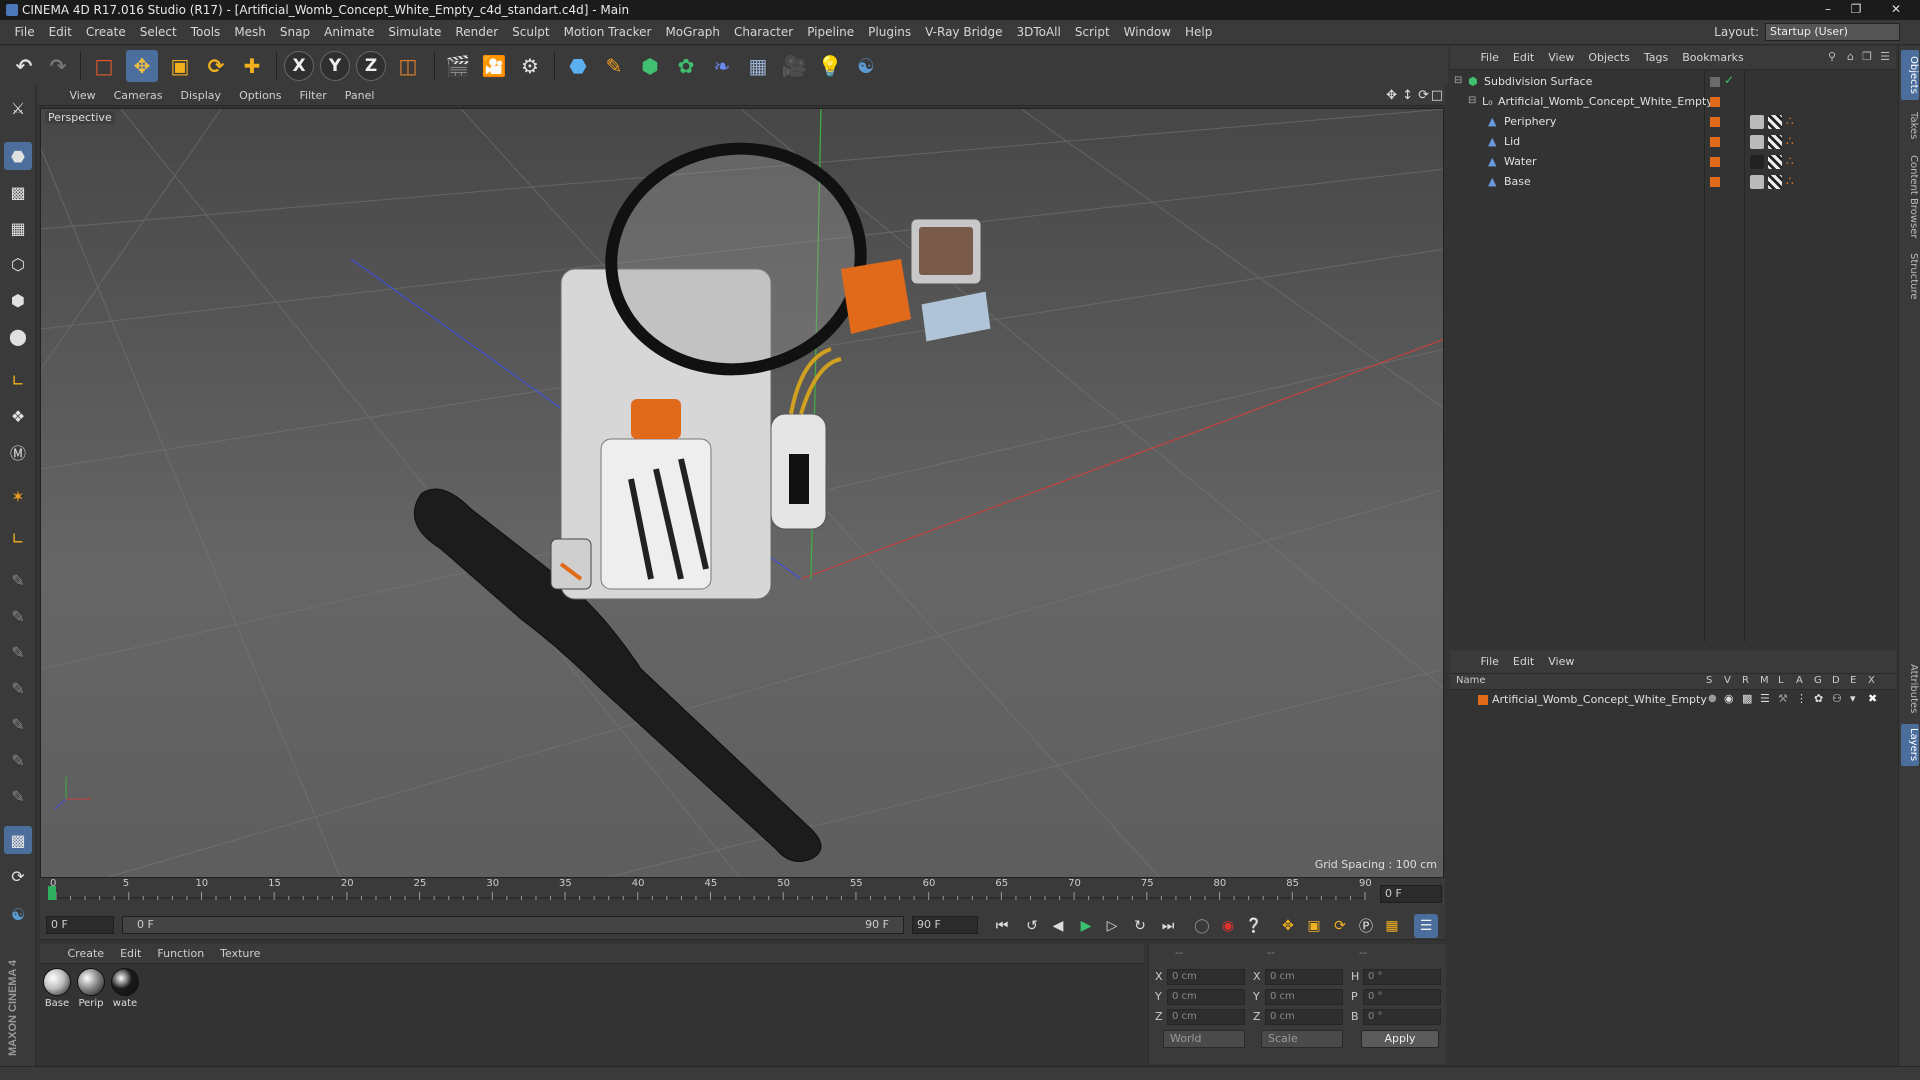 The width and height of the screenshot is (1920, 1080). I want to click on record-pla-icon: ▦, so click(1392, 926).